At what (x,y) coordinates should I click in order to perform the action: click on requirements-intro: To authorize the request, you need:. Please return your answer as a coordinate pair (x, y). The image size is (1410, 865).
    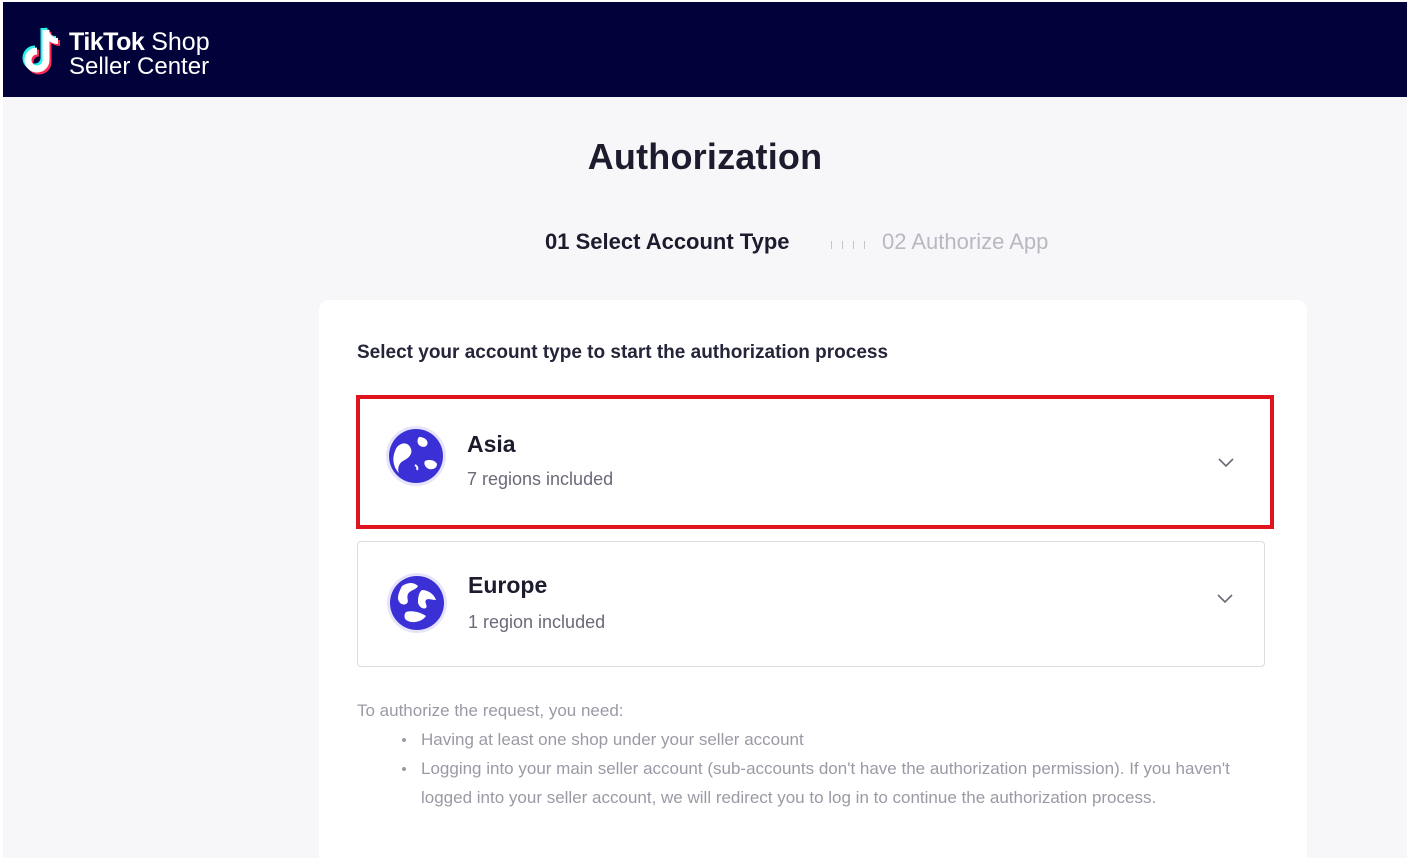
    Looking at the image, I should click on (490, 710).